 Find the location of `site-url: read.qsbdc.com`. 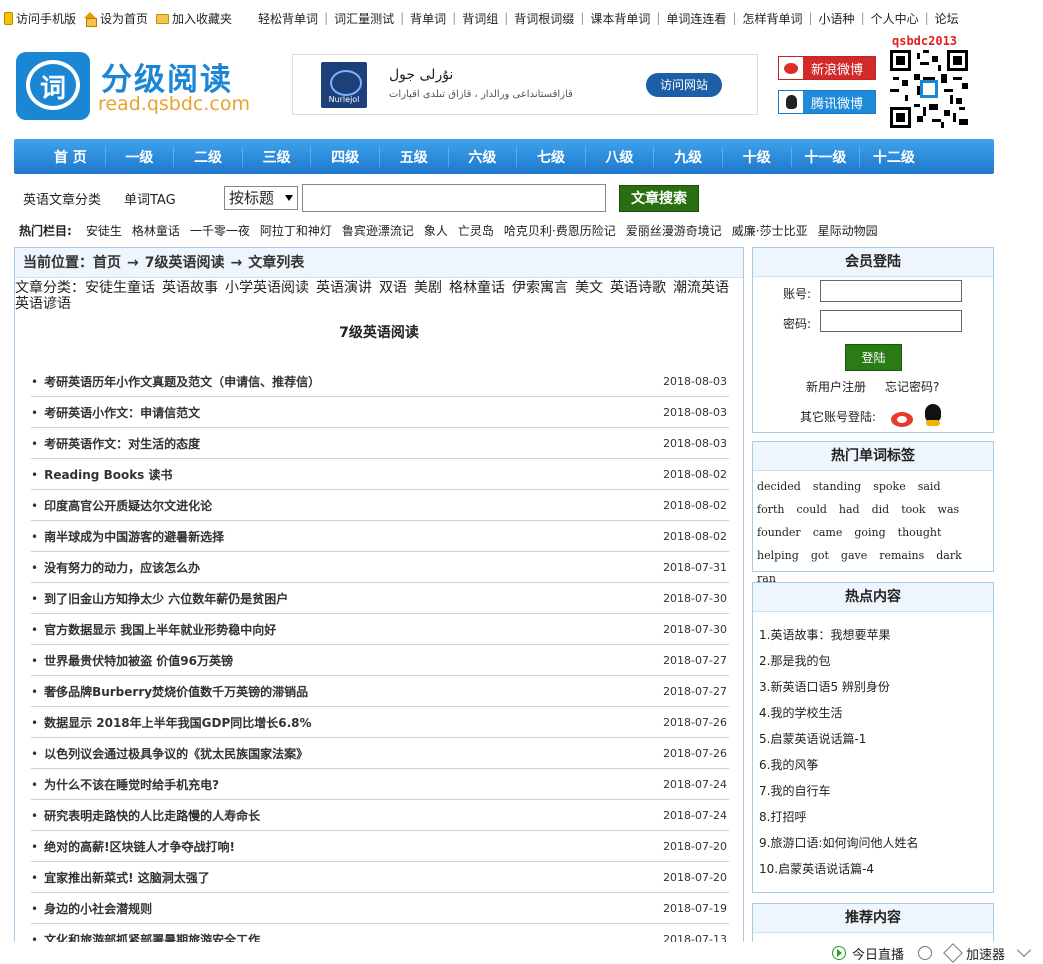

site-url: read.qsbdc.com is located at coordinates (174, 104).